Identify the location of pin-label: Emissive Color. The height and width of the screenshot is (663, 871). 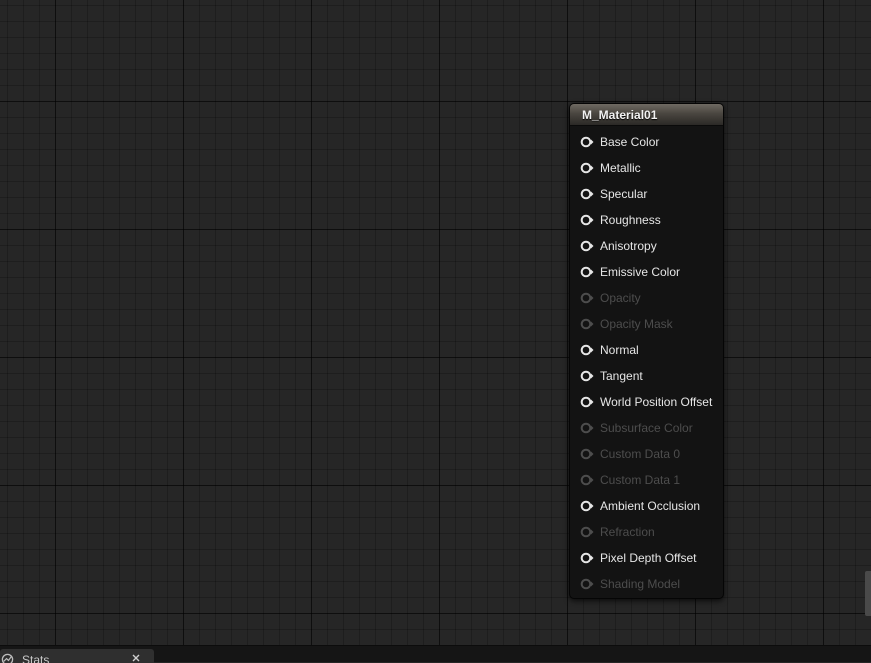
(640, 272).